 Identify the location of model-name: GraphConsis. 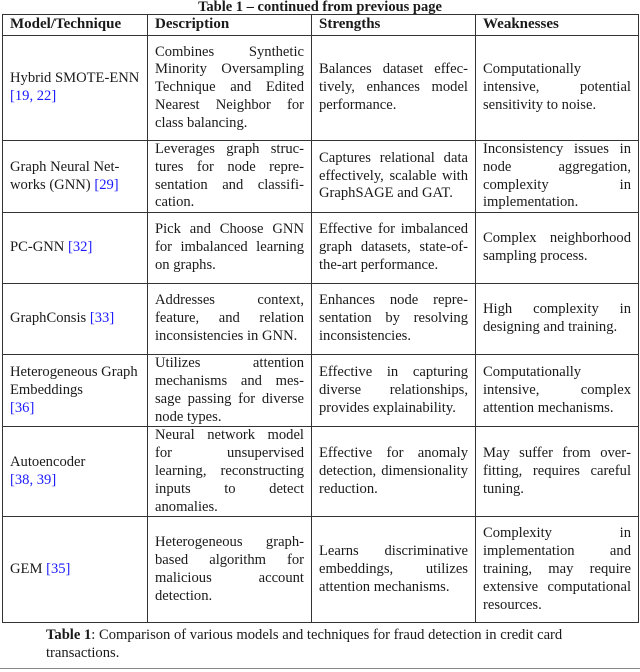
(48, 318).